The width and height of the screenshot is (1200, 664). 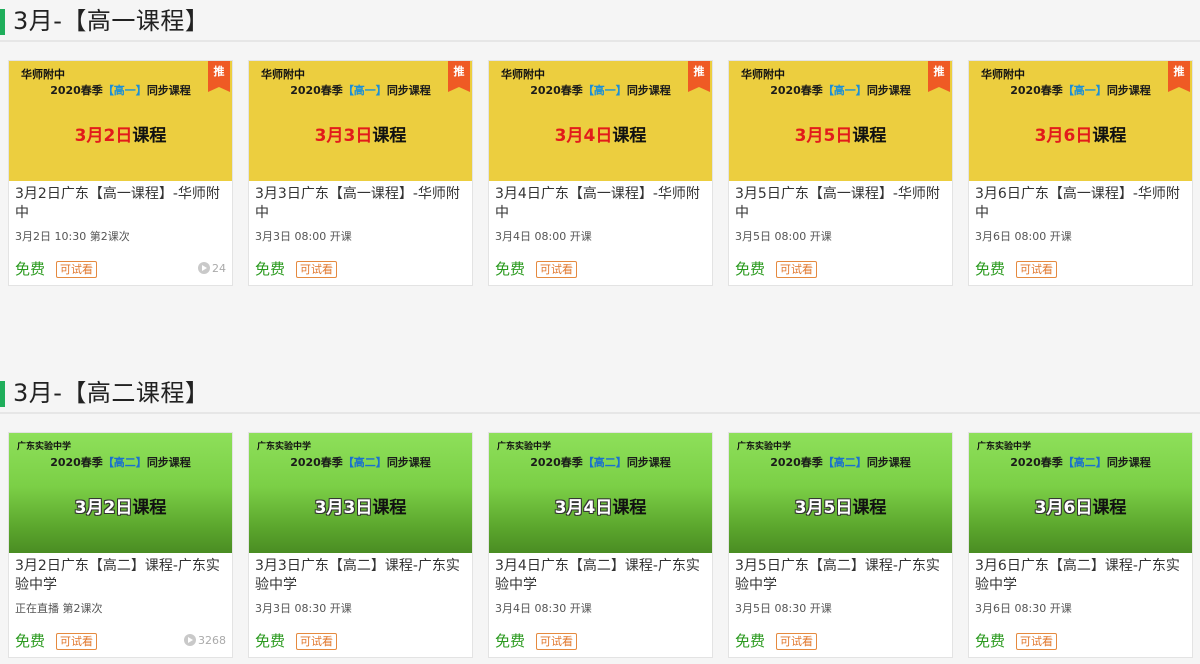 I want to click on course-schedule: 3月3日 08:30 开课, so click(x=303, y=608).